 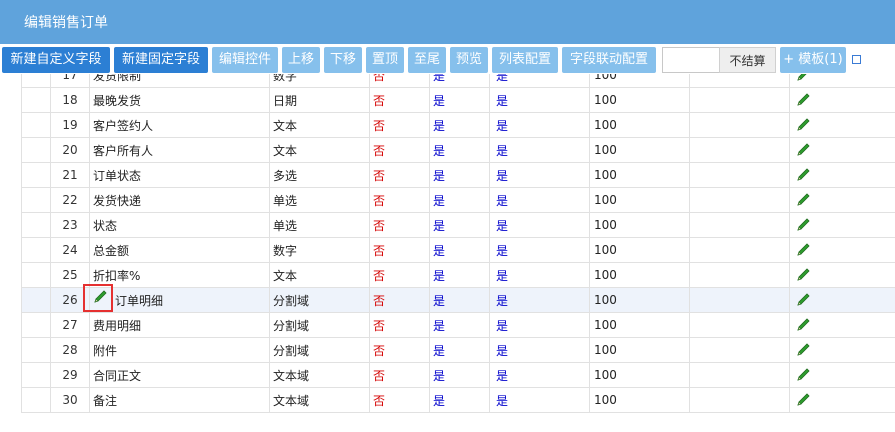 What do you see at coordinates (70, 250) in the screenshot?
I see `row-number: 24` at bounding box center [70, 250].